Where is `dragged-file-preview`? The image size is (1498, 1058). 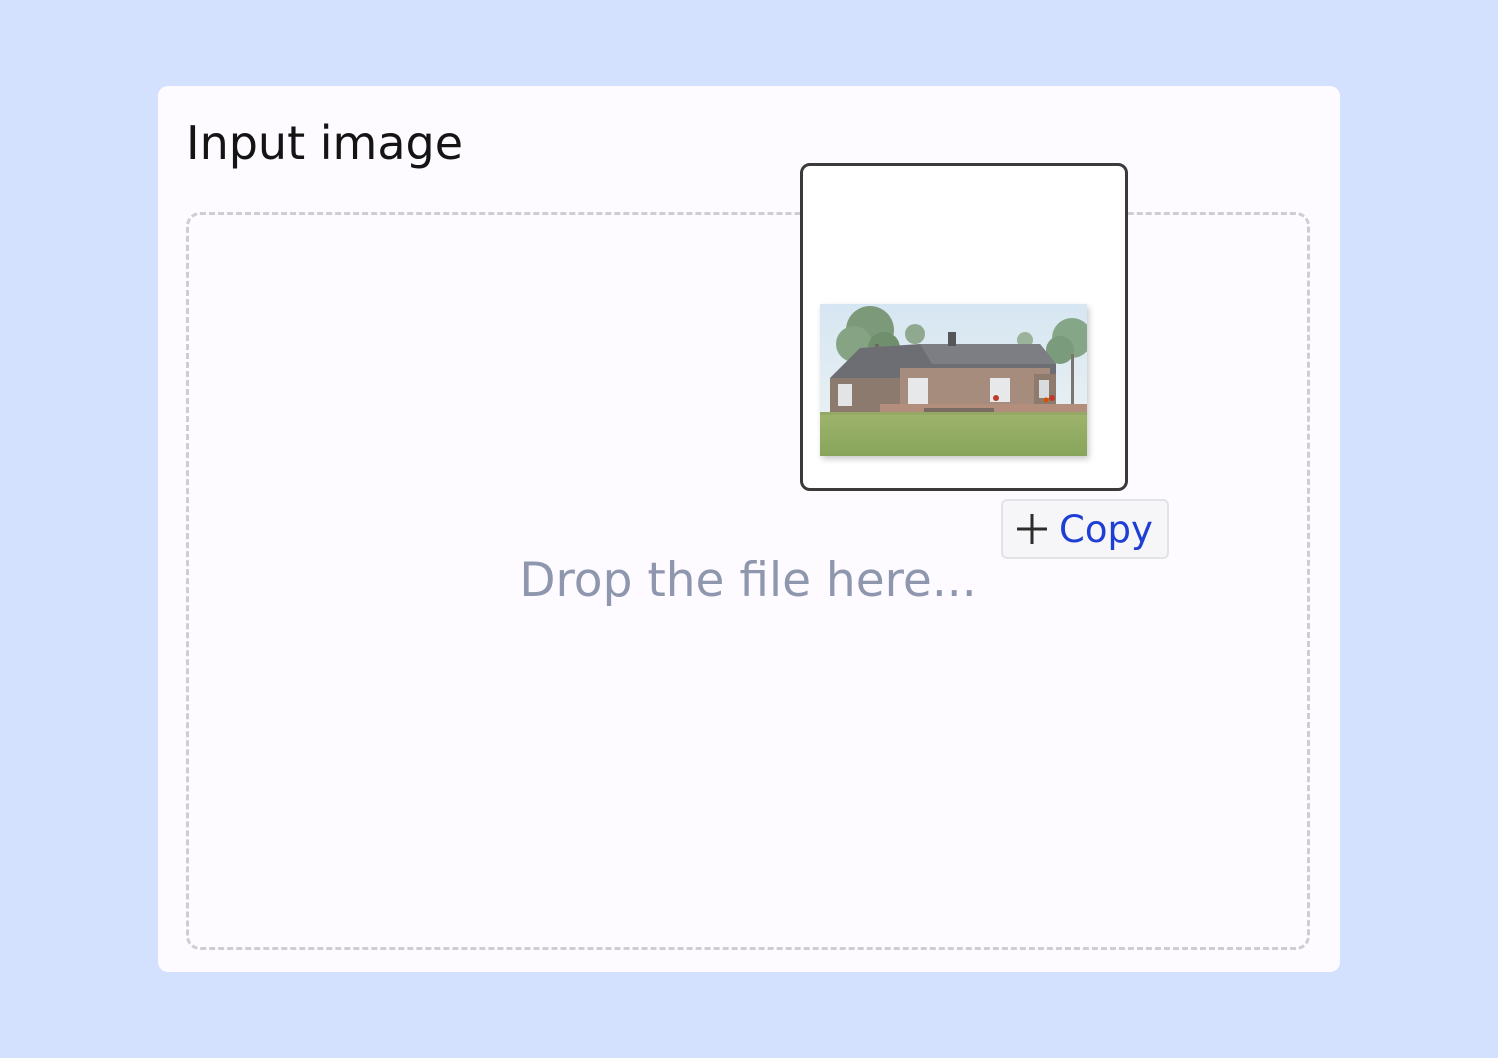
dragged-file-preview is located at coordinates (964, 327).